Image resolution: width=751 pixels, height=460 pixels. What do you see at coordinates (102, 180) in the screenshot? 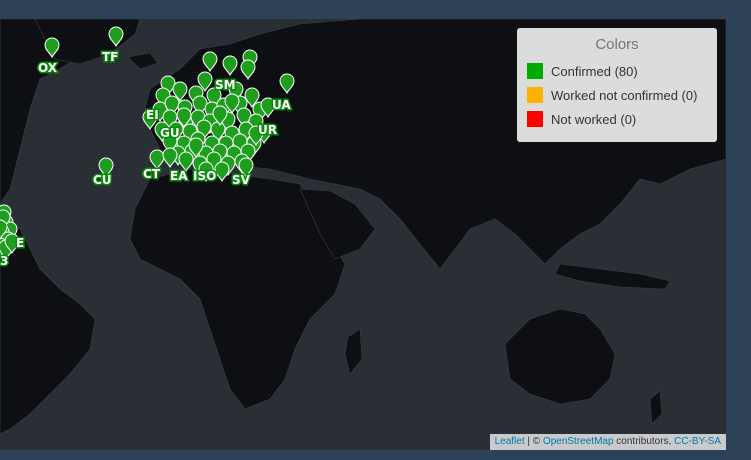
I see `marker-label-cu: CU` at bounding box center [102, 180].